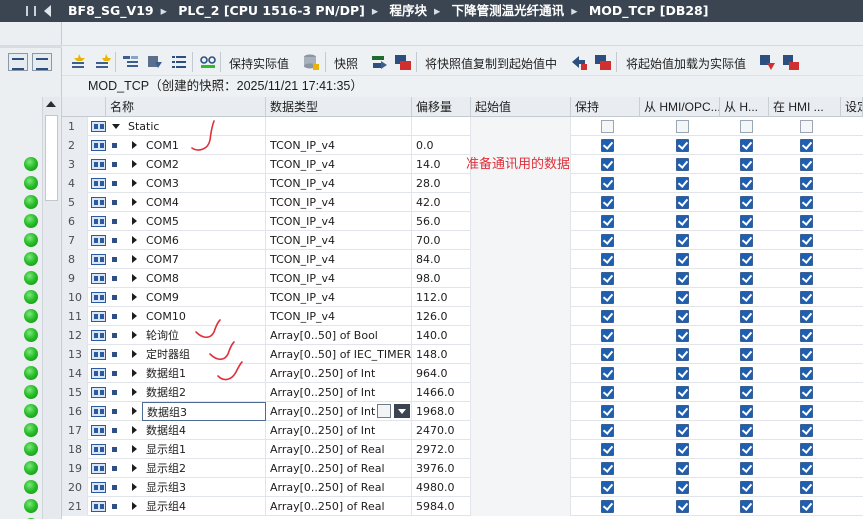 The width and height of the screenshot is (863, 519). What do you see at coordinates (462, 316) in the screenshot?
I see `table-row: 11 COM10 TCON_IP_v4 126.0` at bounding box center [462, 316].